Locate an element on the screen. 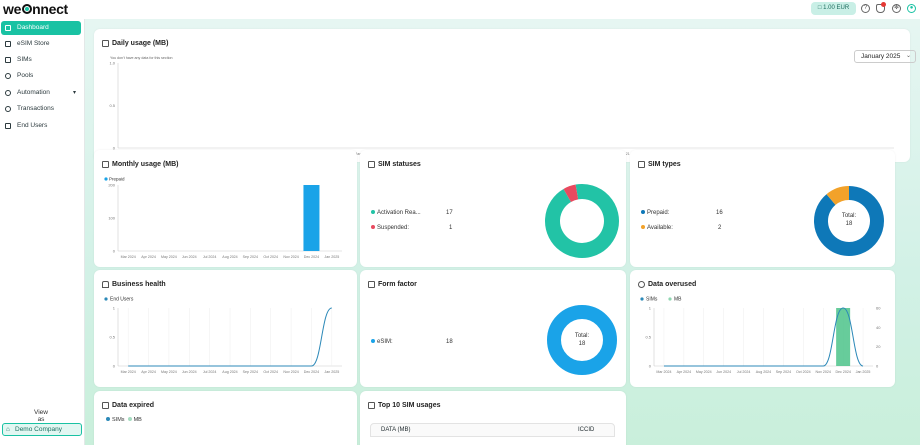  data-expired-card: Data expired SIMs MB is located at coordinates (225, 418).